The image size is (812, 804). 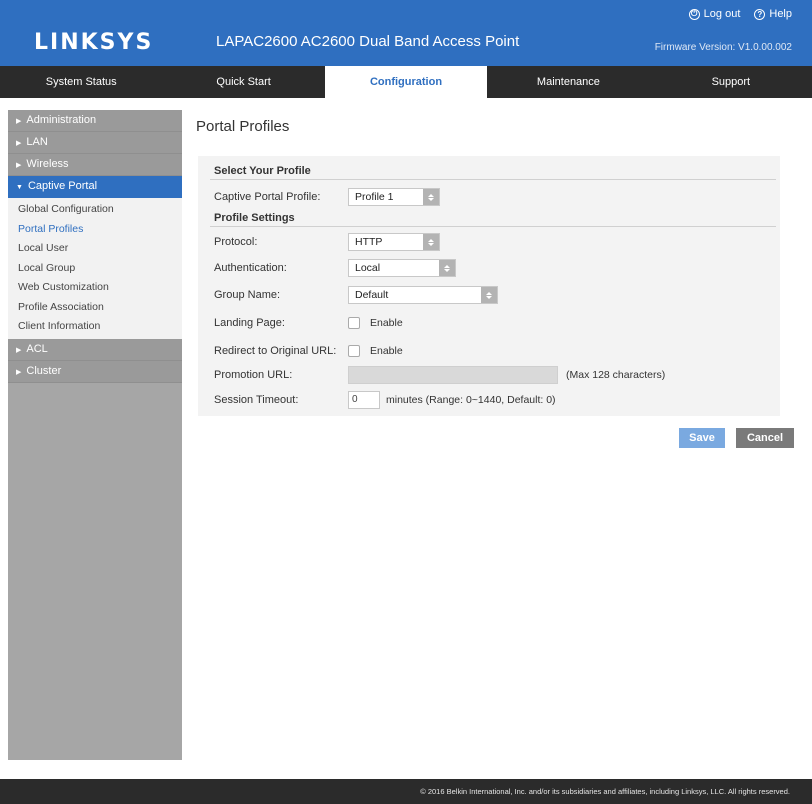 What do you see at coordinates (243, 126) in the screenshot?
I see `page-title: Portal Profiles` at bounding box center [243, 126].